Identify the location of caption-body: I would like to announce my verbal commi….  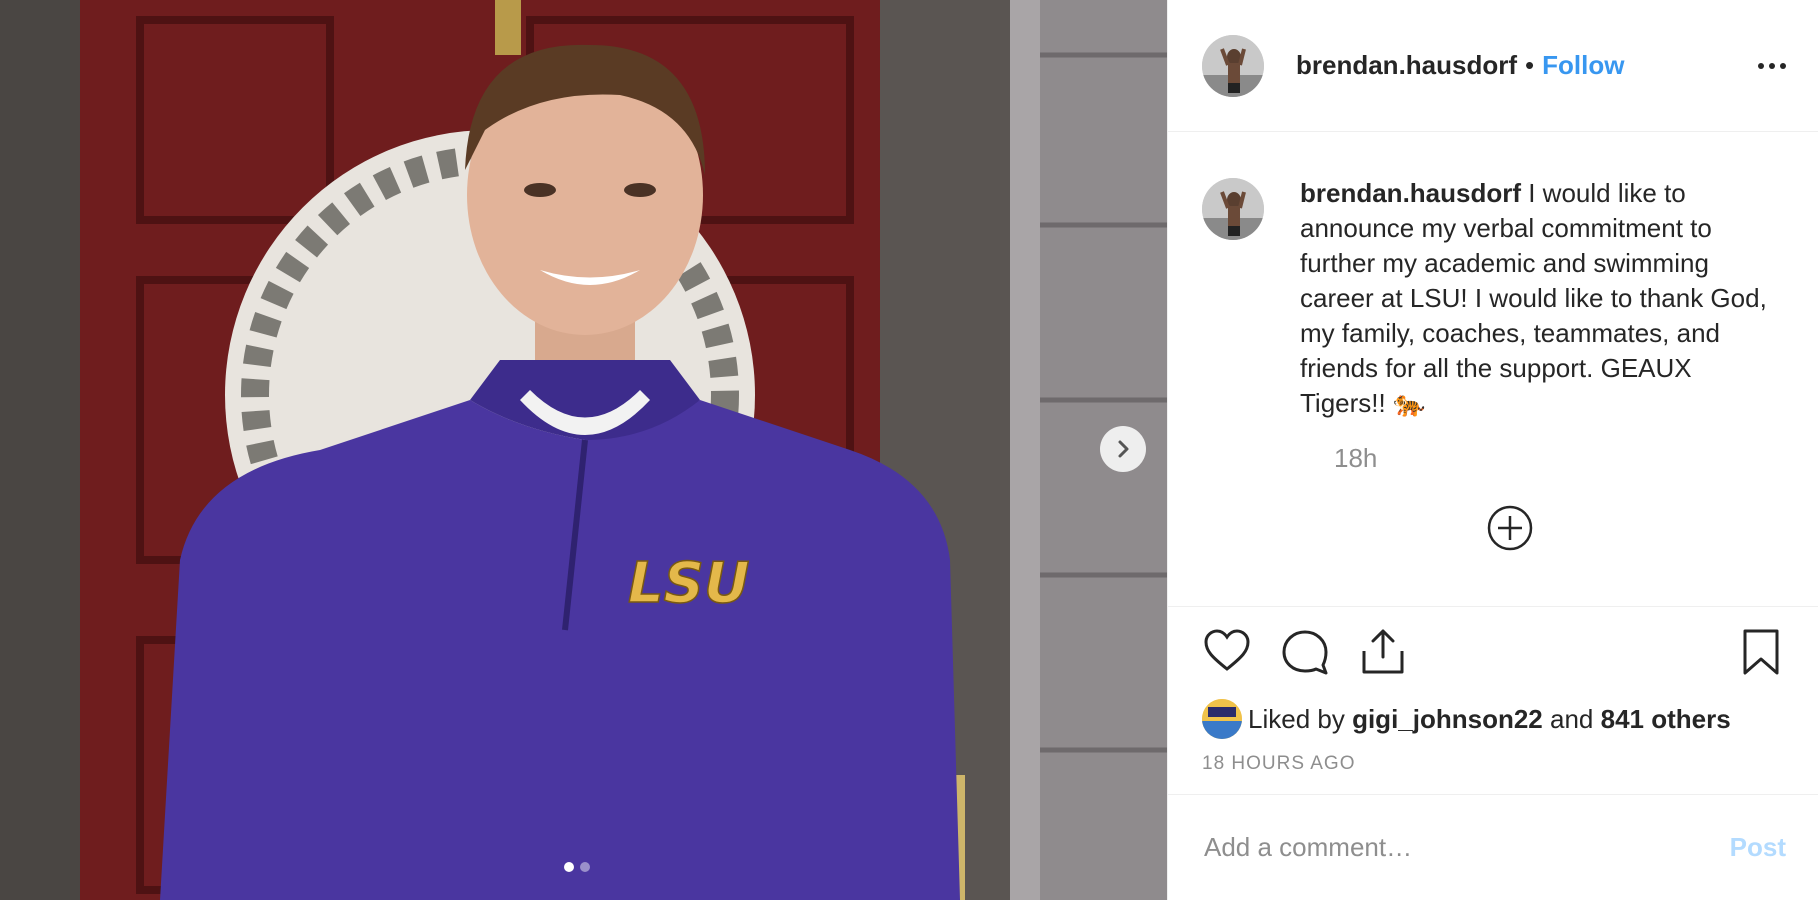
(1533, 298).